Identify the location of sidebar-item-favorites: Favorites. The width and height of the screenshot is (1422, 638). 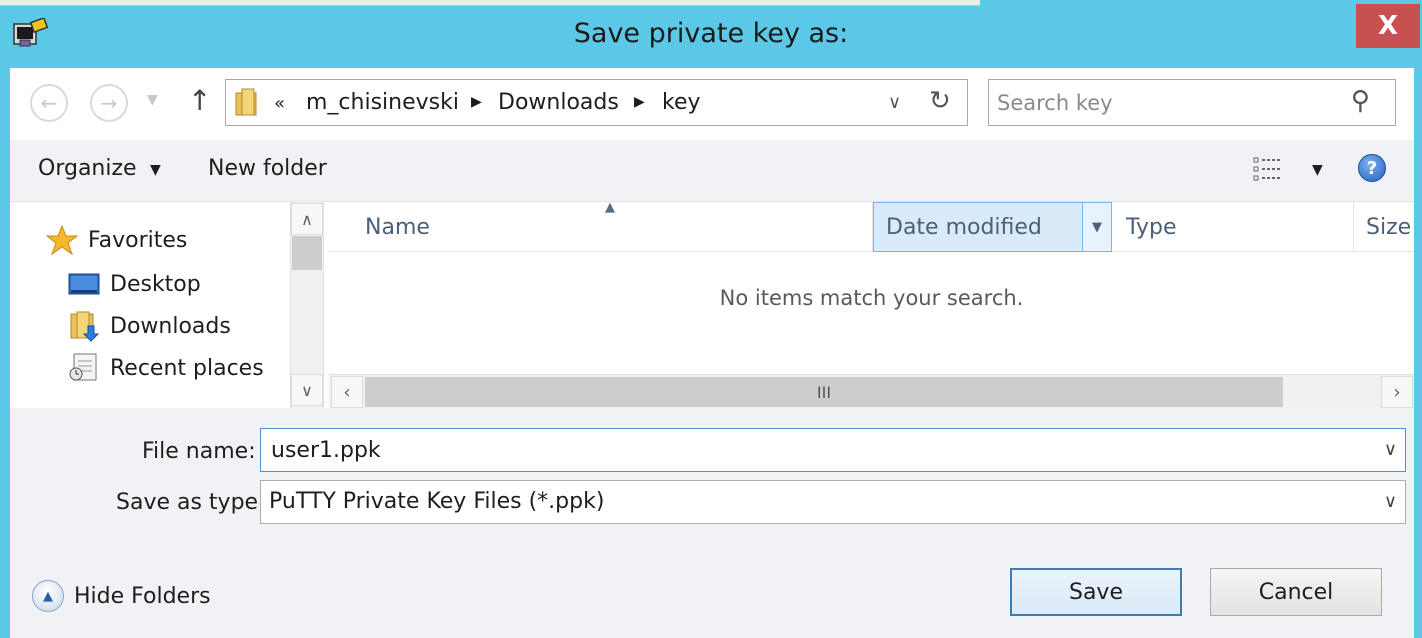
(116, 240).